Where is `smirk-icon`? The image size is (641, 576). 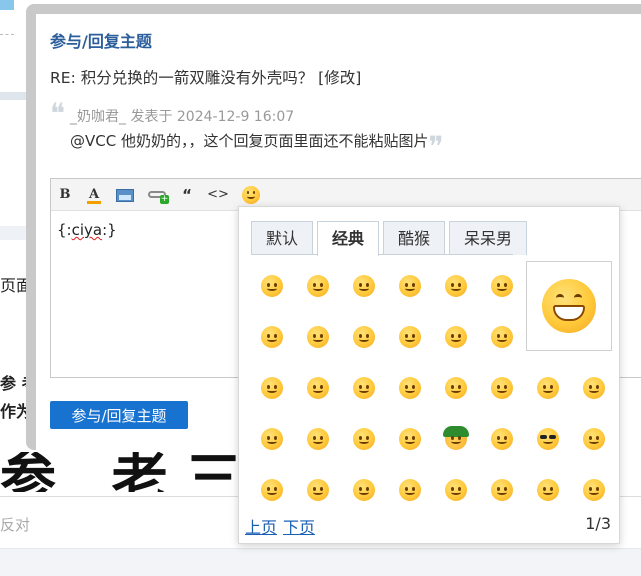 smirk-icon is located at coordinates (456, 286).